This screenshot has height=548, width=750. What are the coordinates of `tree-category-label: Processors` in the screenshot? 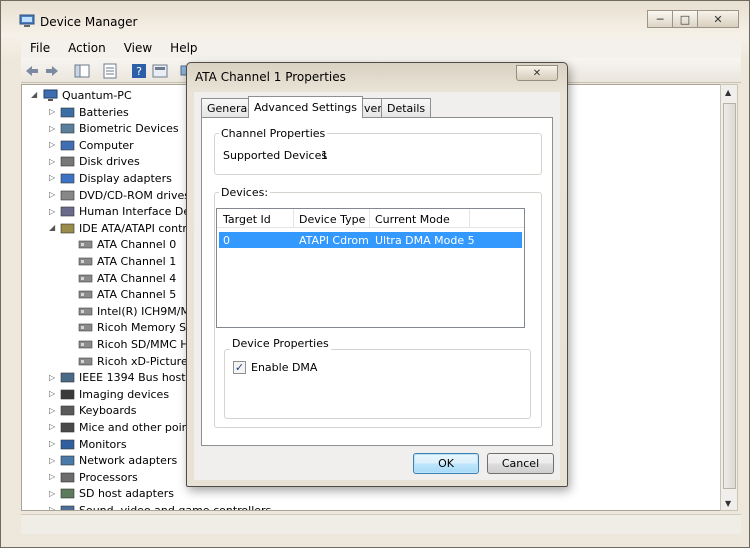 It's located at (108, 477).